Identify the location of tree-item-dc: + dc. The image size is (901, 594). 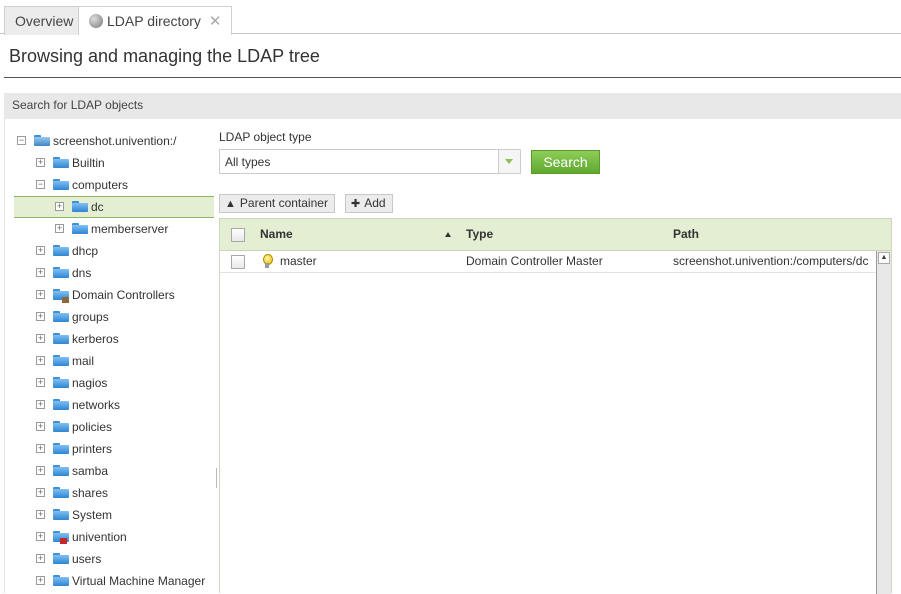
(133, 207).